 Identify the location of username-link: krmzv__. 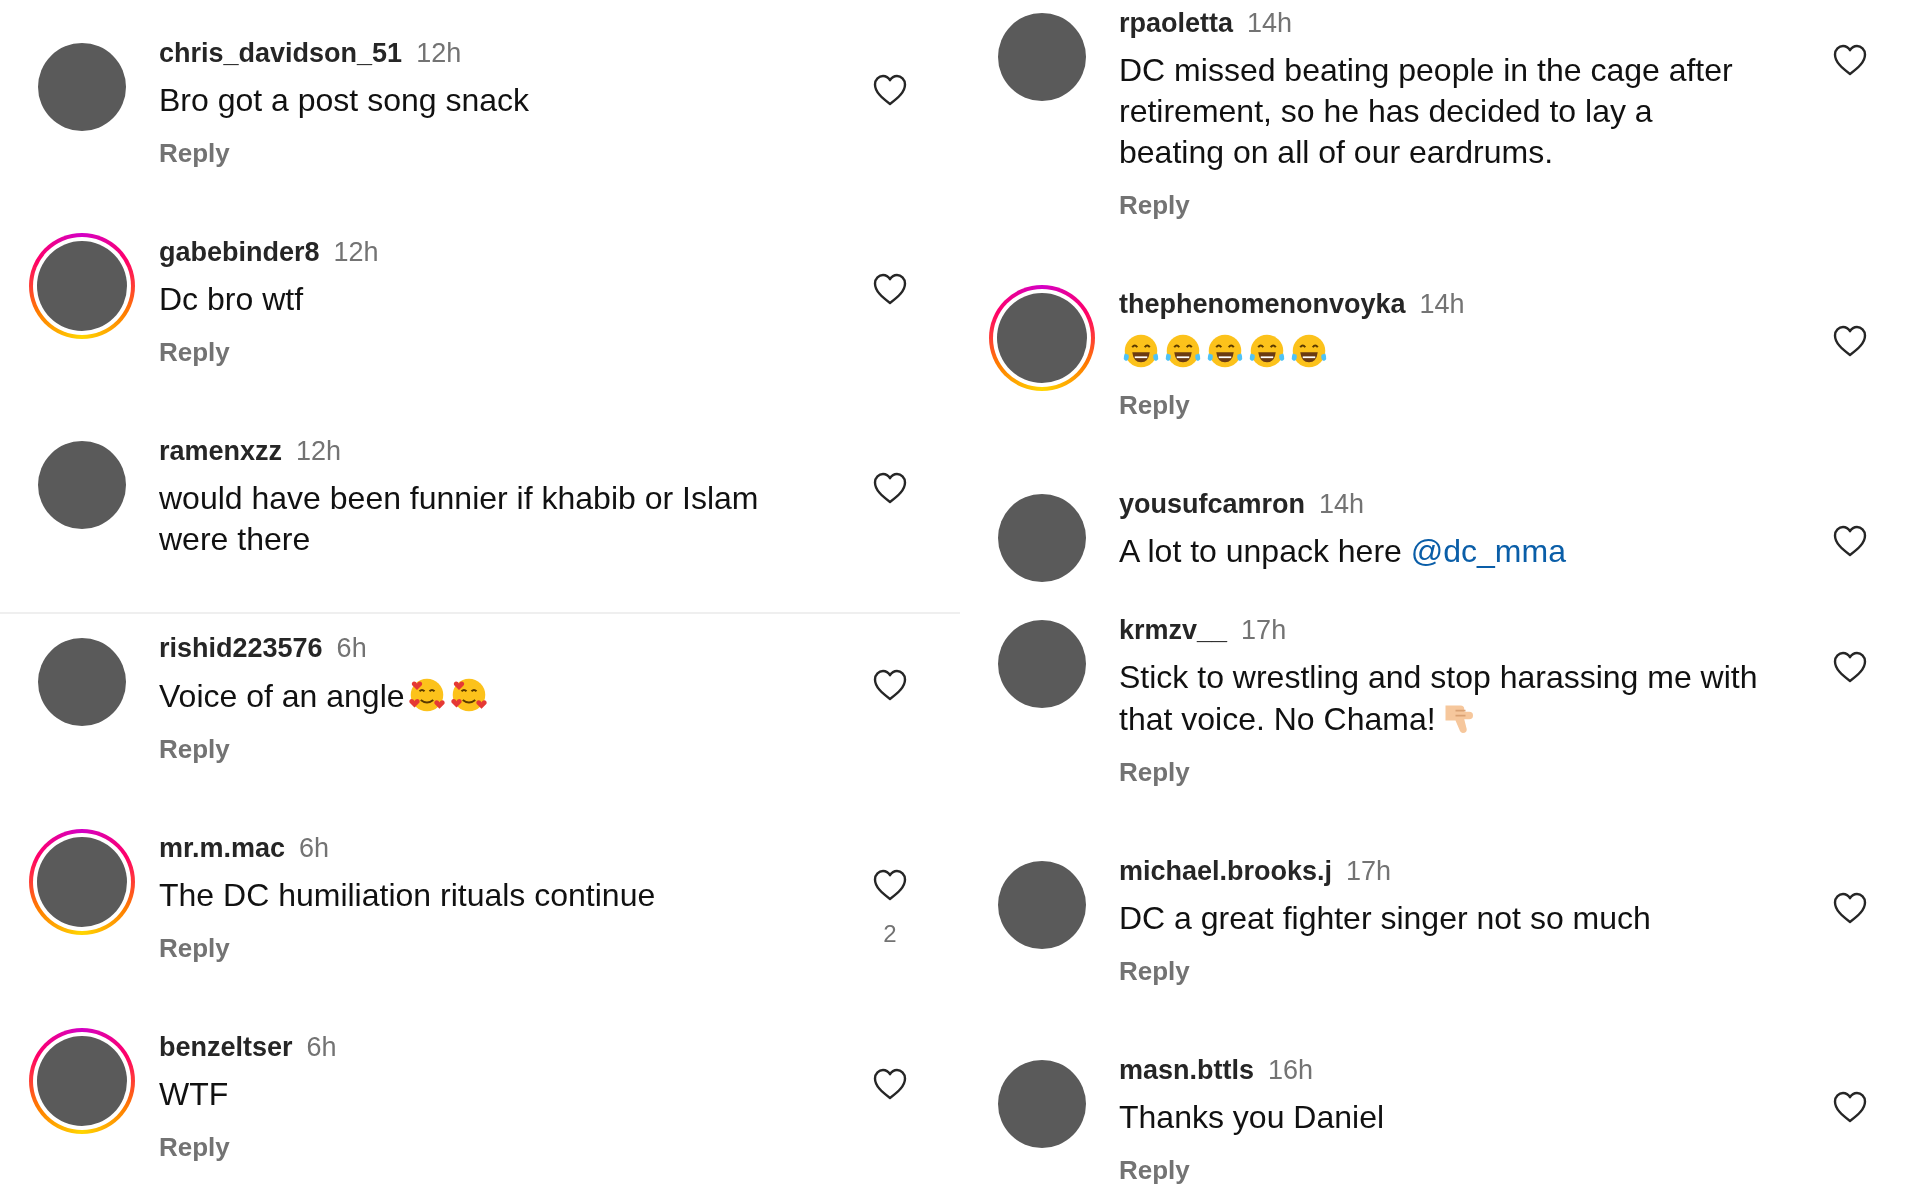
(1173, 630).